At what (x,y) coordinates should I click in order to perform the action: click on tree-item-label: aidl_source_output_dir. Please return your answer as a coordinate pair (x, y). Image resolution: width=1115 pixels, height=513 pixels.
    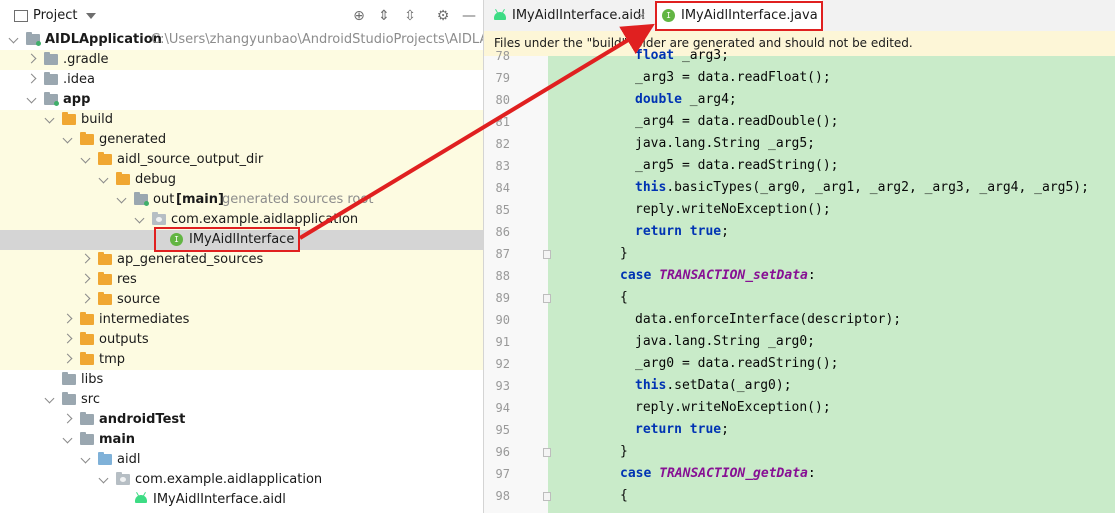
    Looking at the image, I should click on (190, 159).